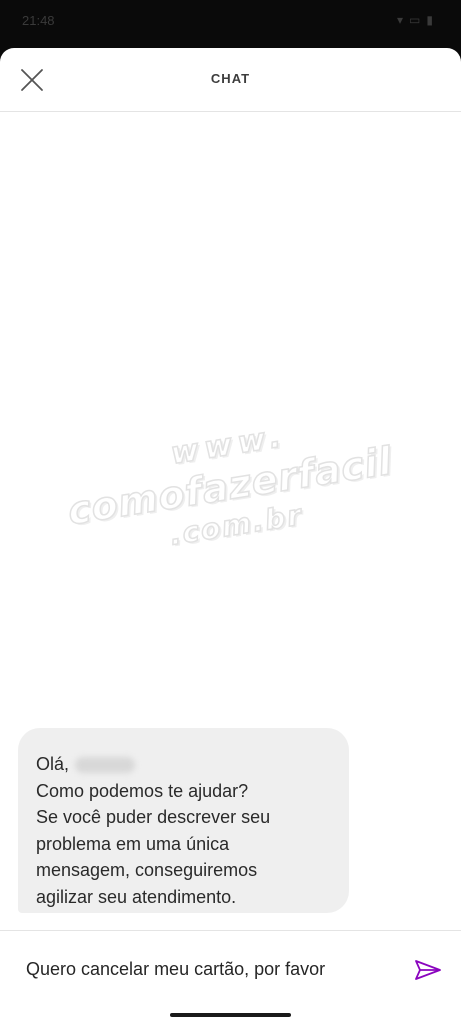  I want to click on message-line: agilizar seu atendimento., so click(136, 896).